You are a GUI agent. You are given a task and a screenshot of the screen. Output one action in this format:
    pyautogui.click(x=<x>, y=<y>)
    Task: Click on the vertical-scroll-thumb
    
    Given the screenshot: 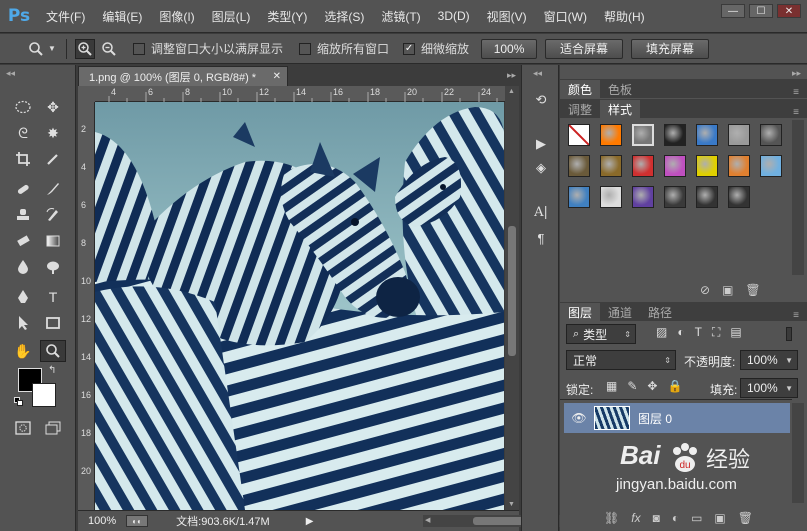 What is the action you would take?
    pyautogui.click(x=512, y=291)
    